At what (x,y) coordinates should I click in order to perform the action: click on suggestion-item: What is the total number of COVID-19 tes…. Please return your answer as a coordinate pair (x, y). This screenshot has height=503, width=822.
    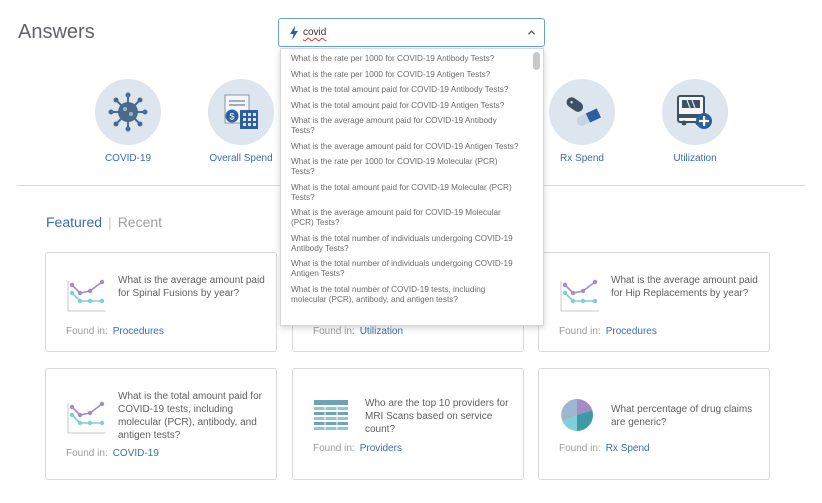
    Looking at the image, I should click on (406, 295).